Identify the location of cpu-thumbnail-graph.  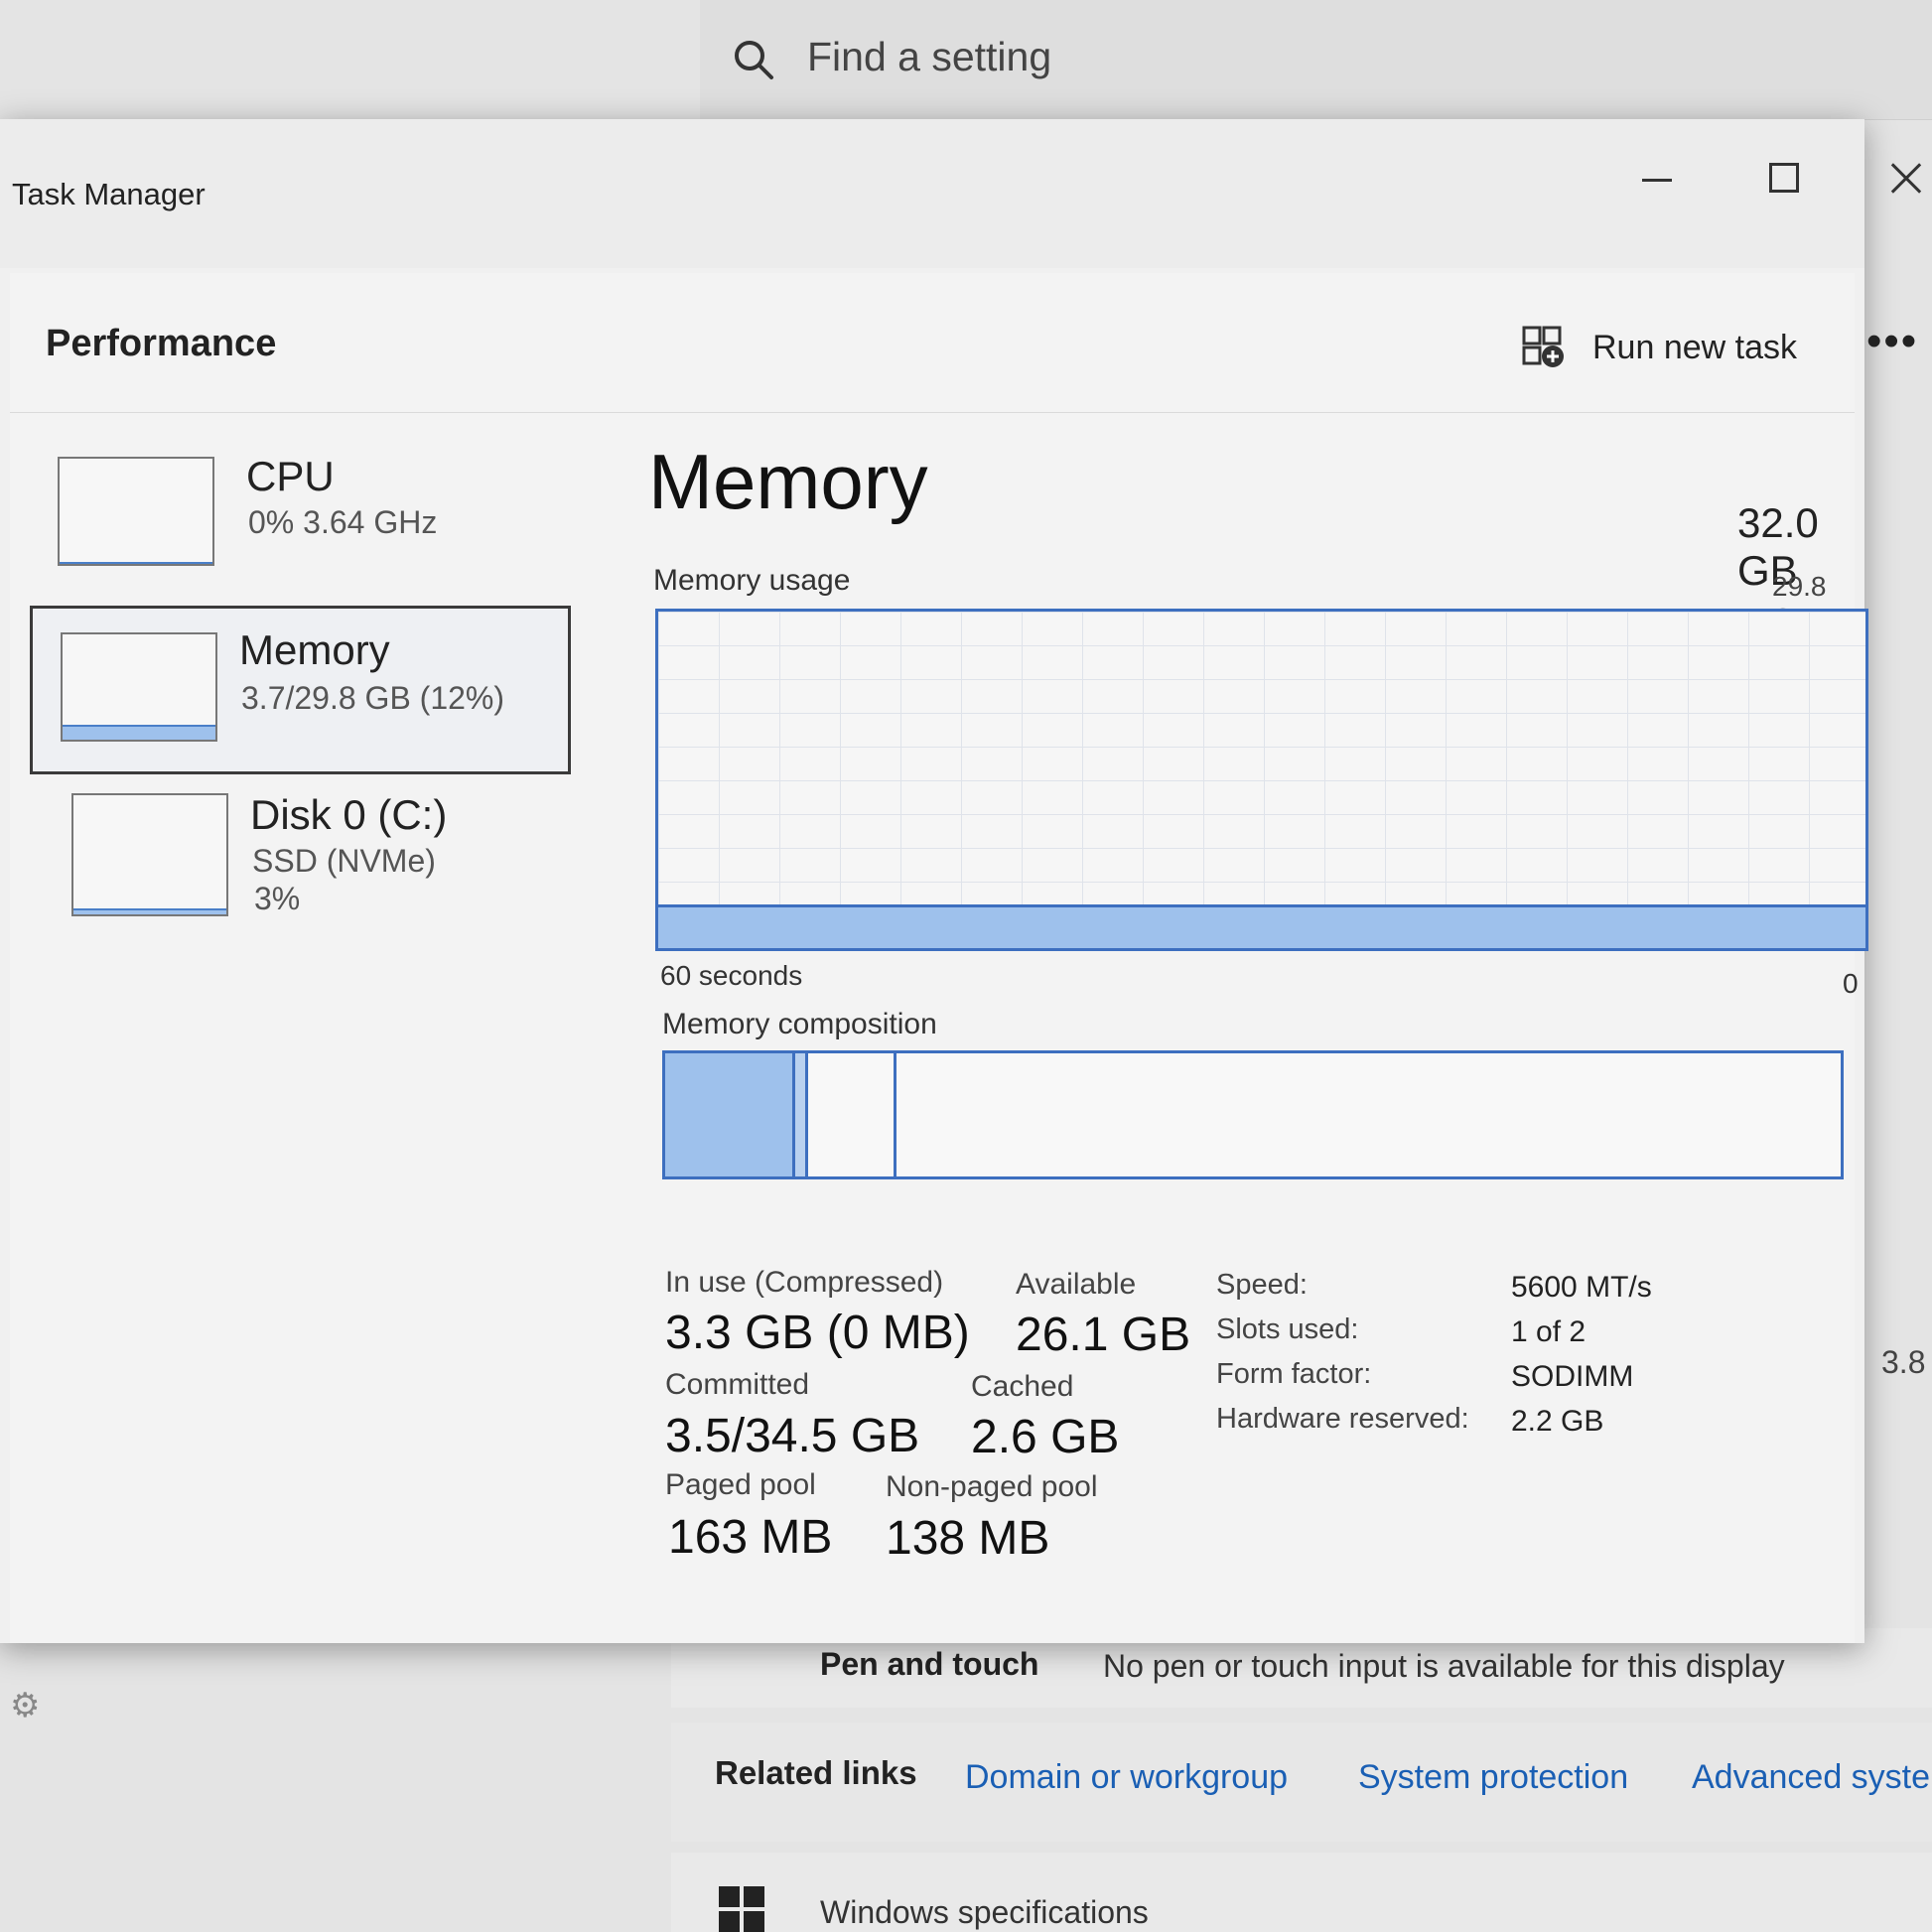
(136, 512).